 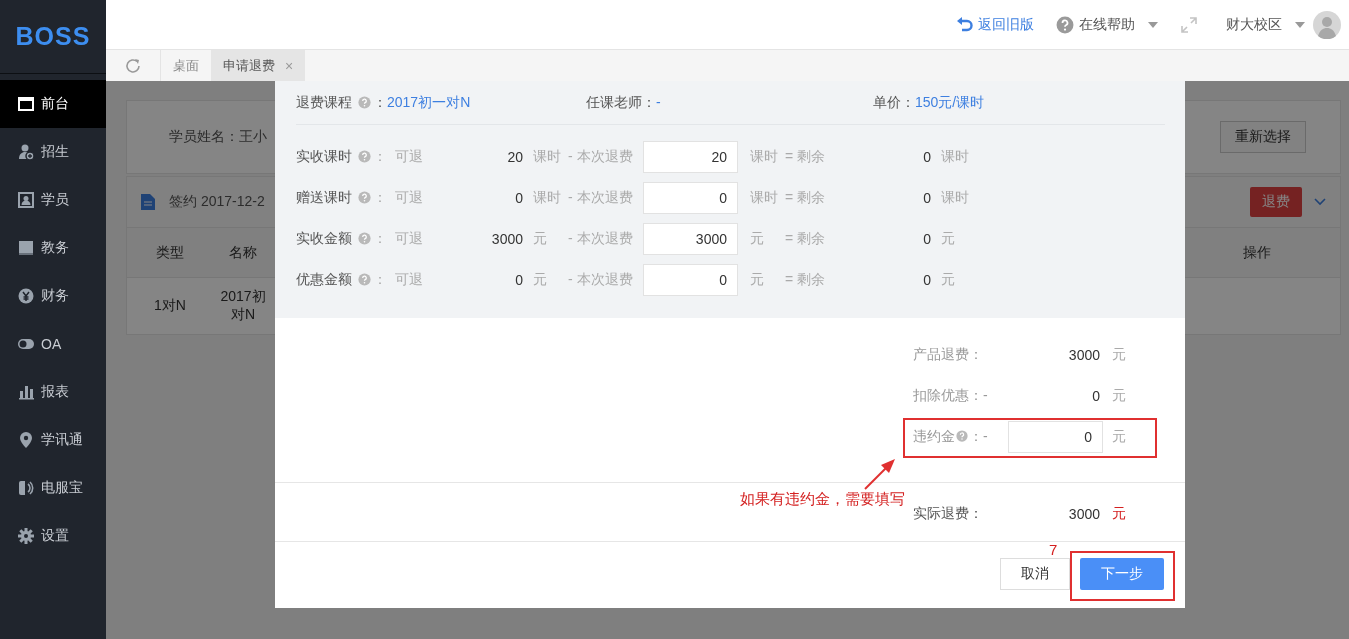 I want to click on penalty-label: 违约金, so click(x=934, y=435).